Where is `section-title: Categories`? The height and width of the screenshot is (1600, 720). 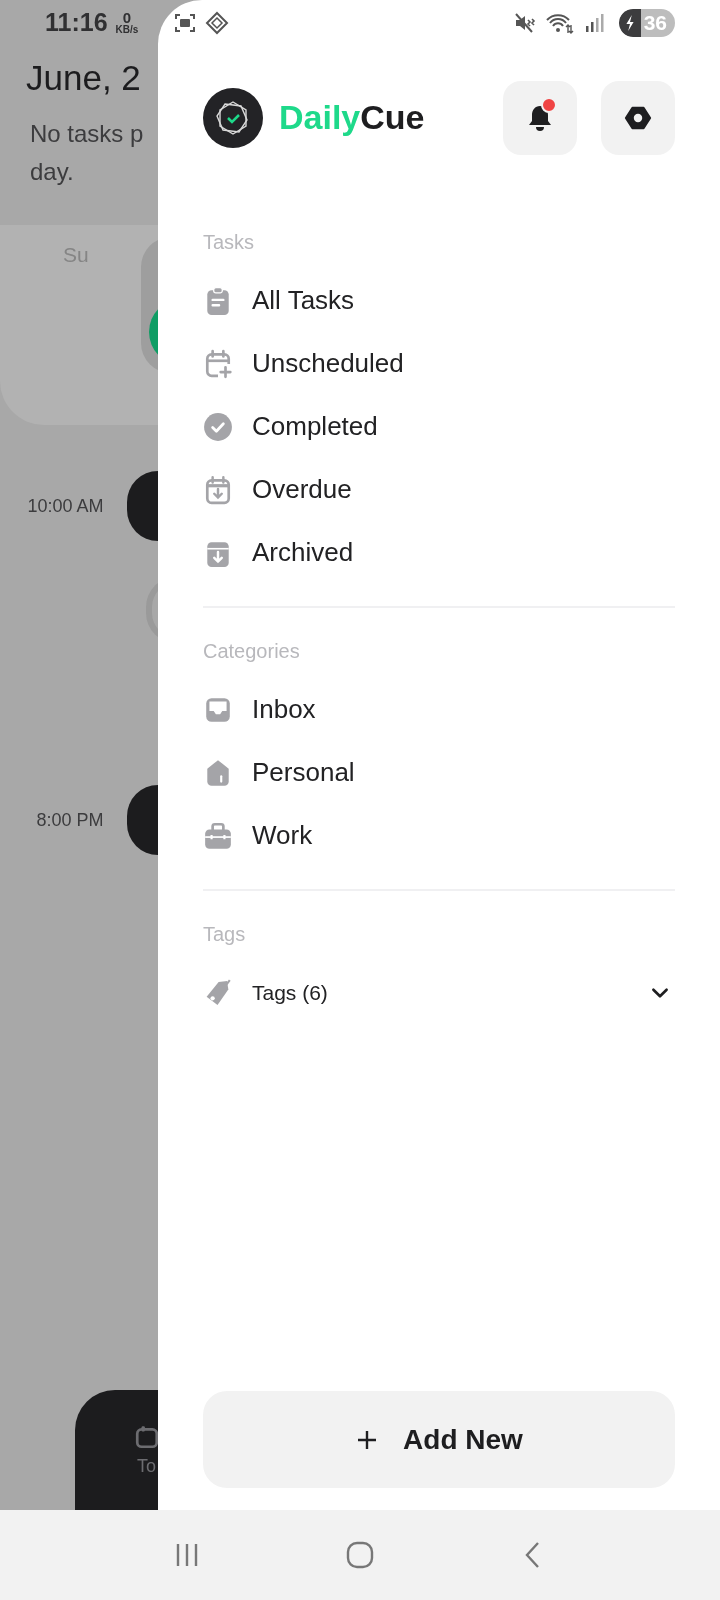 section-title: Categories is located at coordinates (252, 651).